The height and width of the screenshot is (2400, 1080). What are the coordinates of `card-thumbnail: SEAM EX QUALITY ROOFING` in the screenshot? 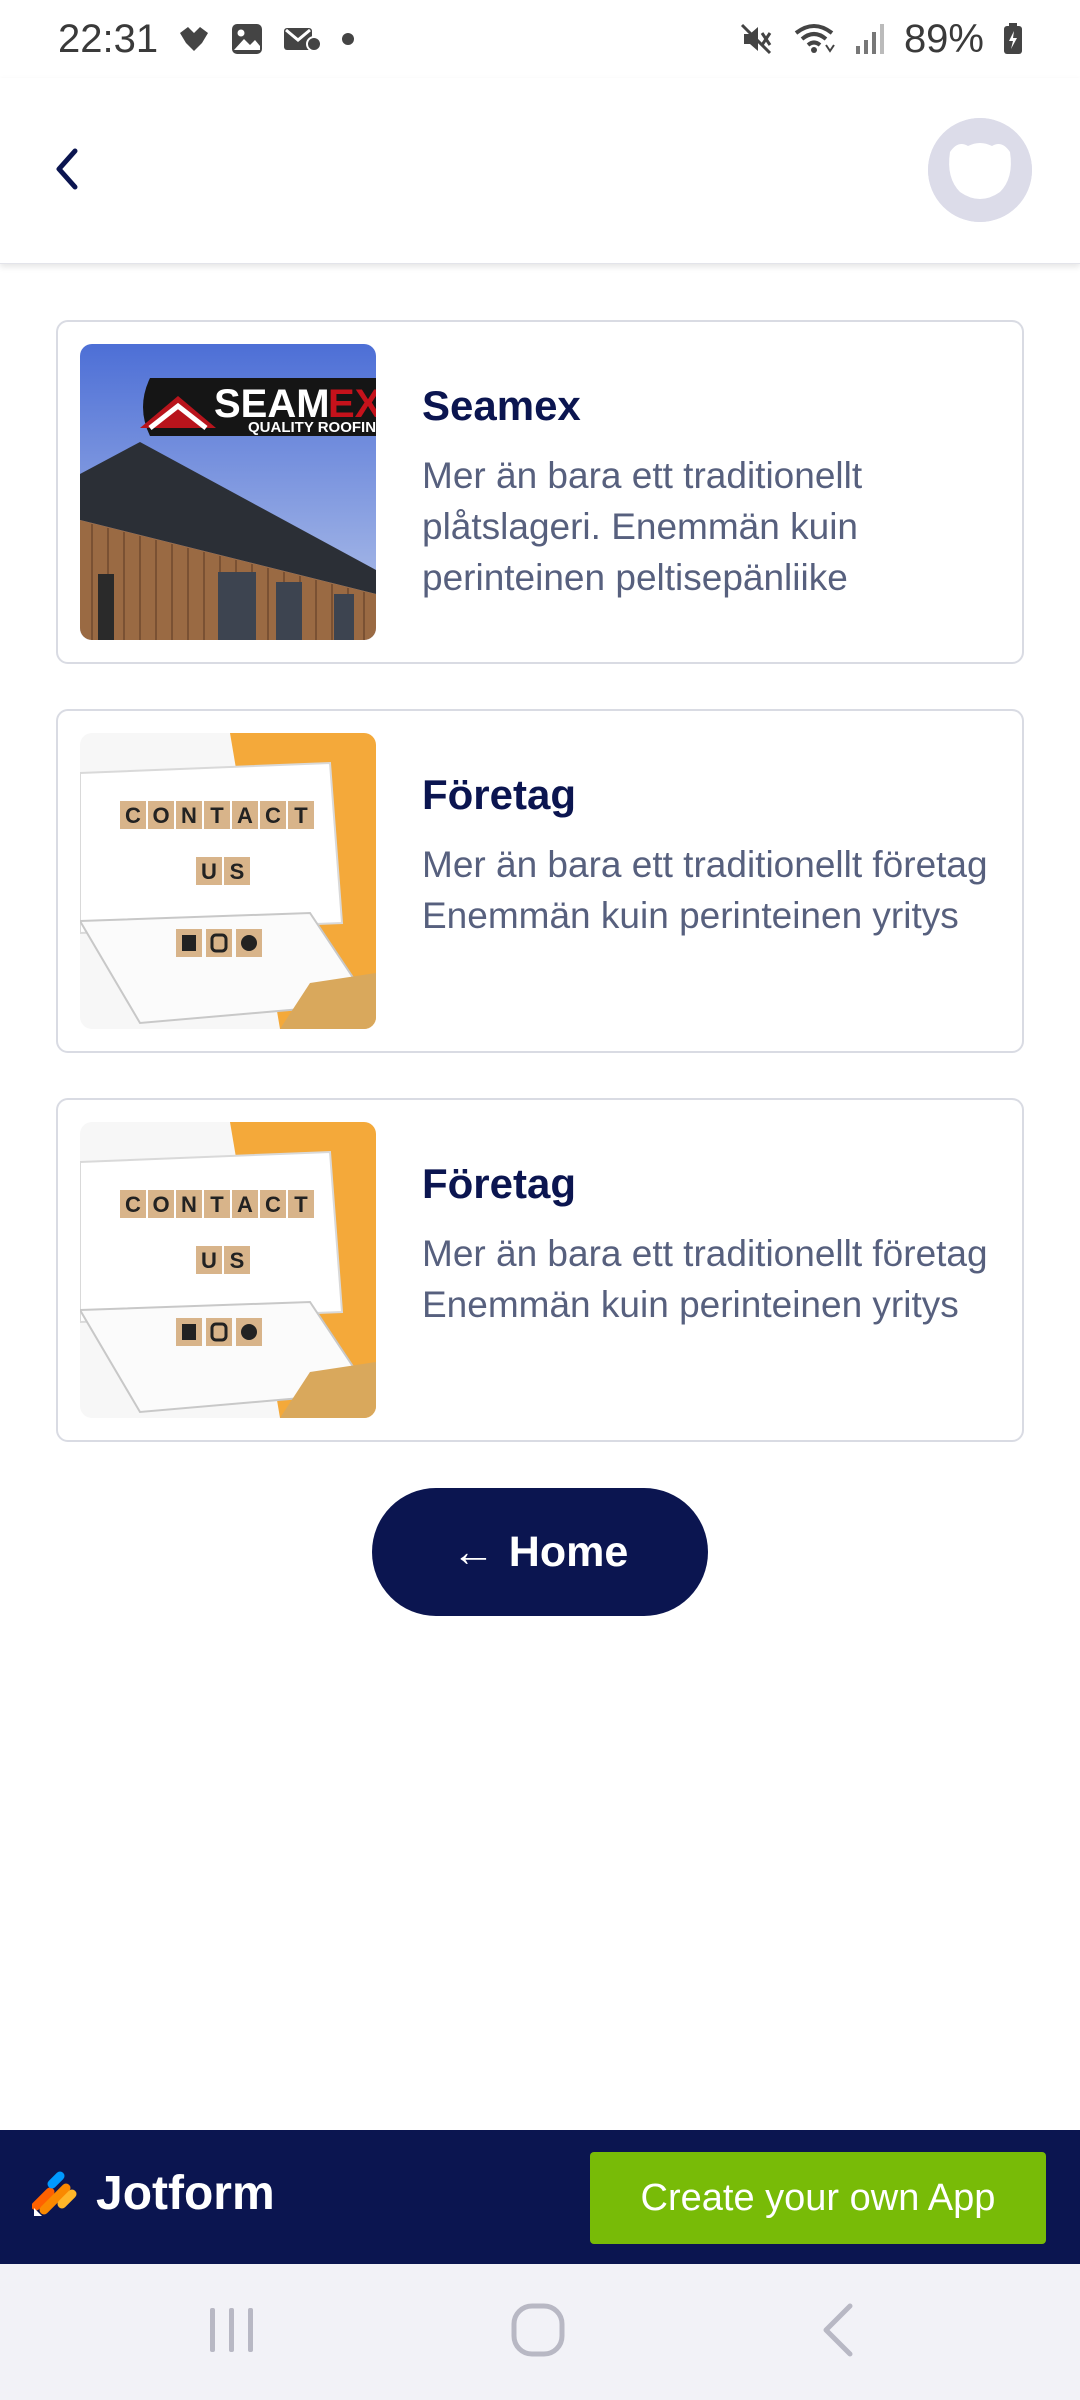 It's located at (228, 492).